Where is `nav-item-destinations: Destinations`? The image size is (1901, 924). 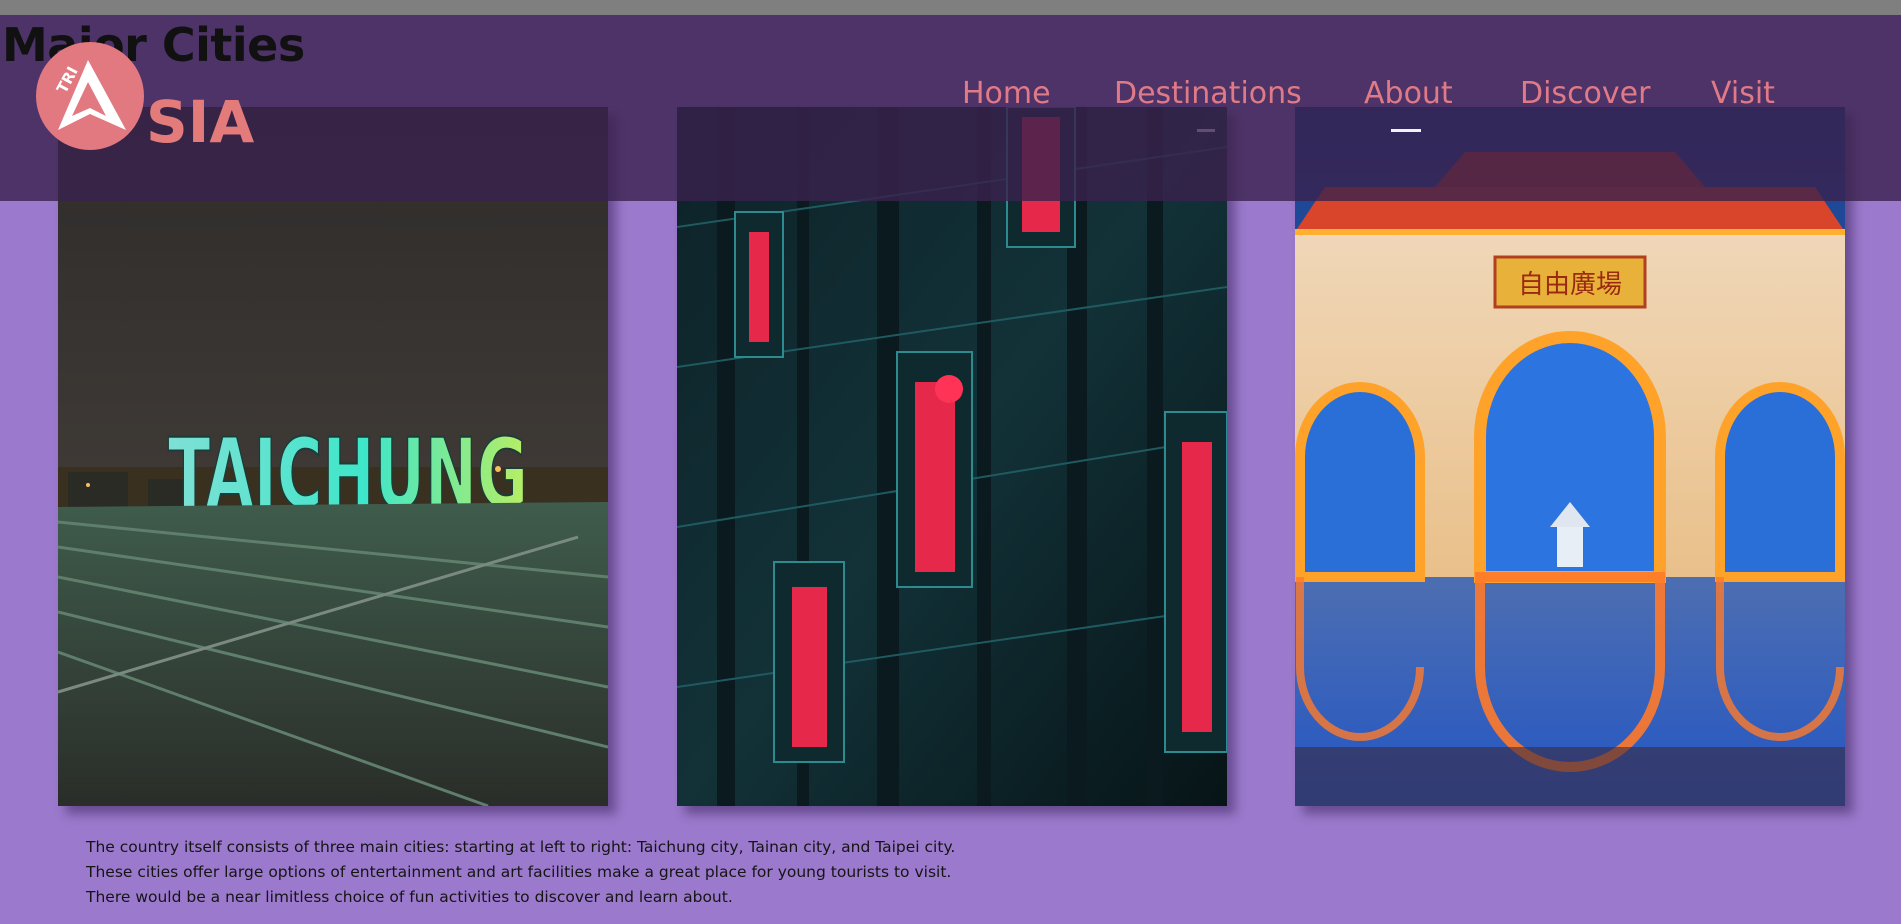
nav-item-destinations: Destinations is located at coordinates (1208, 94).